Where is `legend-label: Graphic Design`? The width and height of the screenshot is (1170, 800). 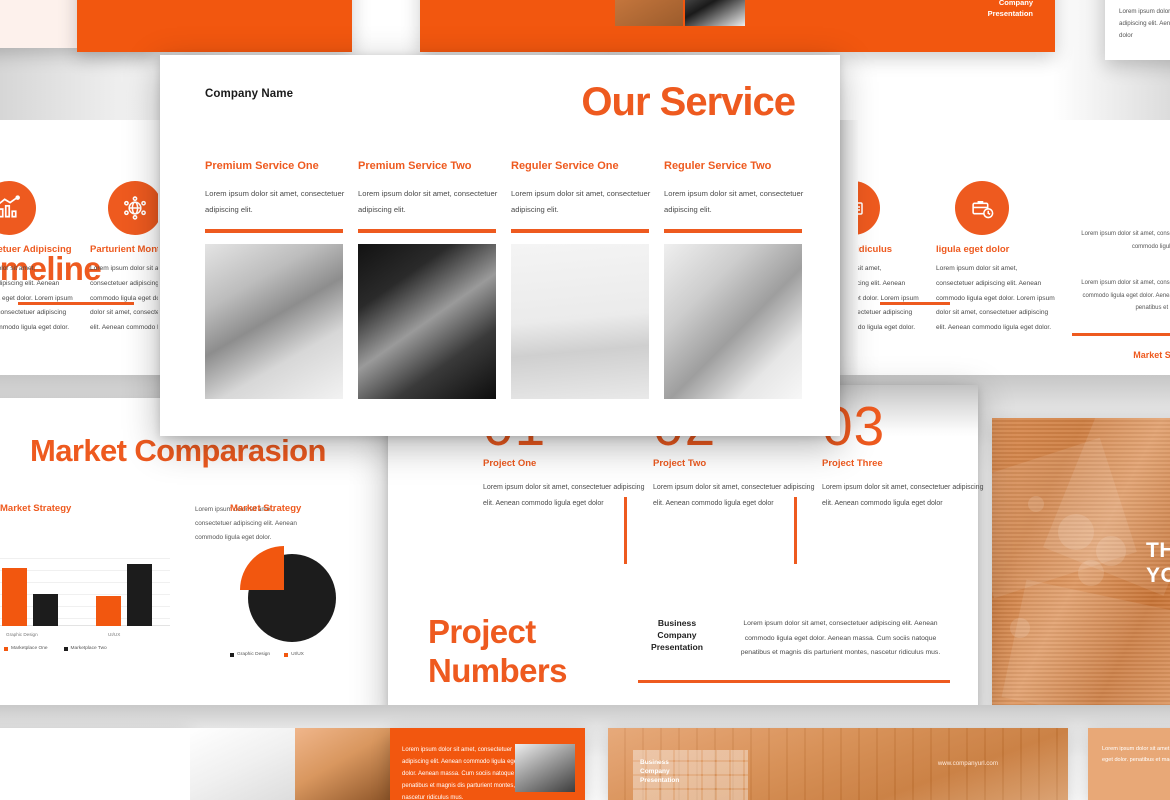
legend-label: Graphic Design is located at coordinates (254, 654).